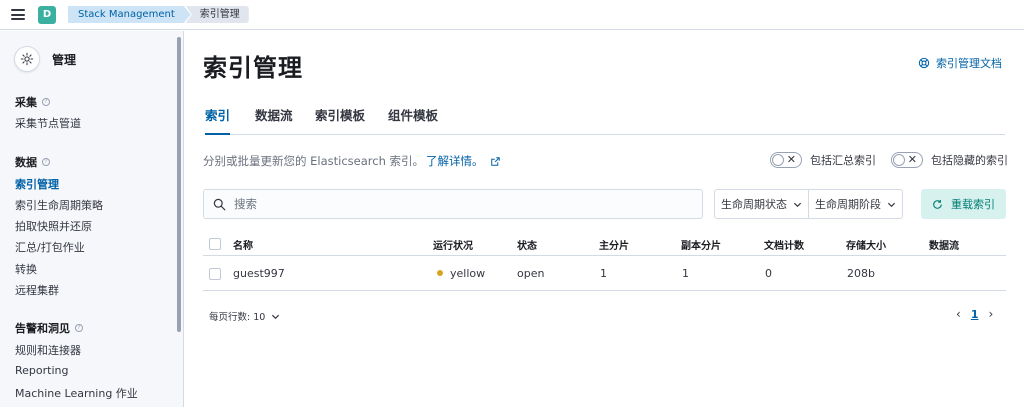 Image resolution: width=1024 pixels, height=407 pixels. I want to click on sidebar-group-alerts-insights: 告警和洞见?, so click(49, 328).